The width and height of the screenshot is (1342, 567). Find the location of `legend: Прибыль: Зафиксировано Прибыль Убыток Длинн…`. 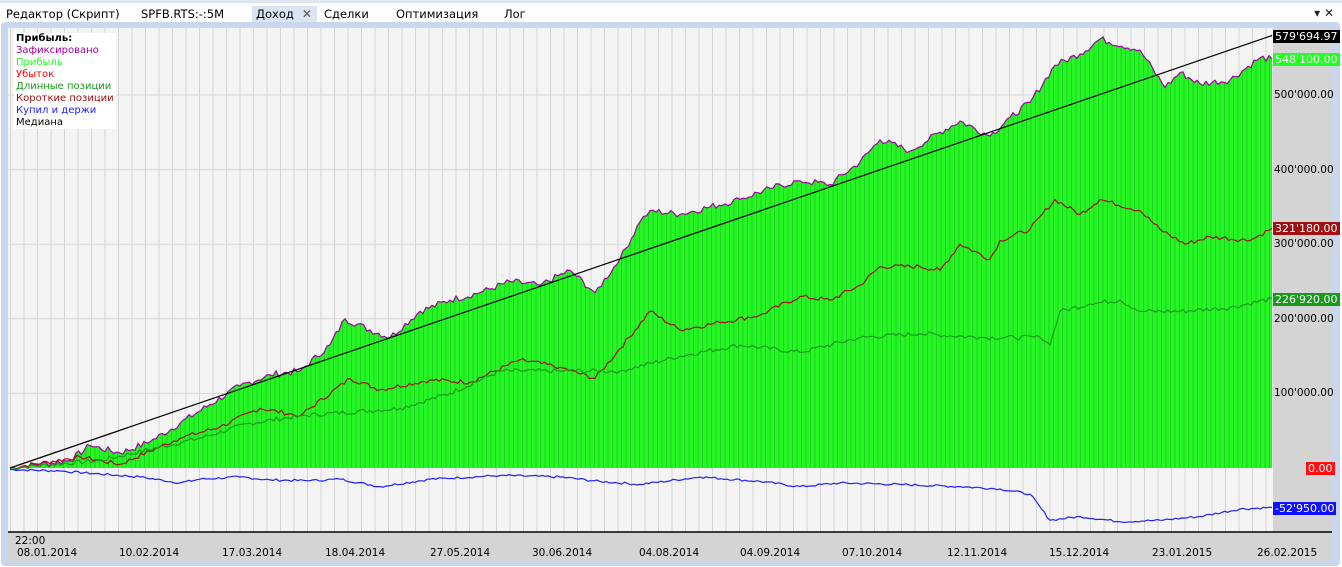

legend: Прибыль: Зафиксировано Прибыль Убыток Длинн… is located at coordinates (65, 81).